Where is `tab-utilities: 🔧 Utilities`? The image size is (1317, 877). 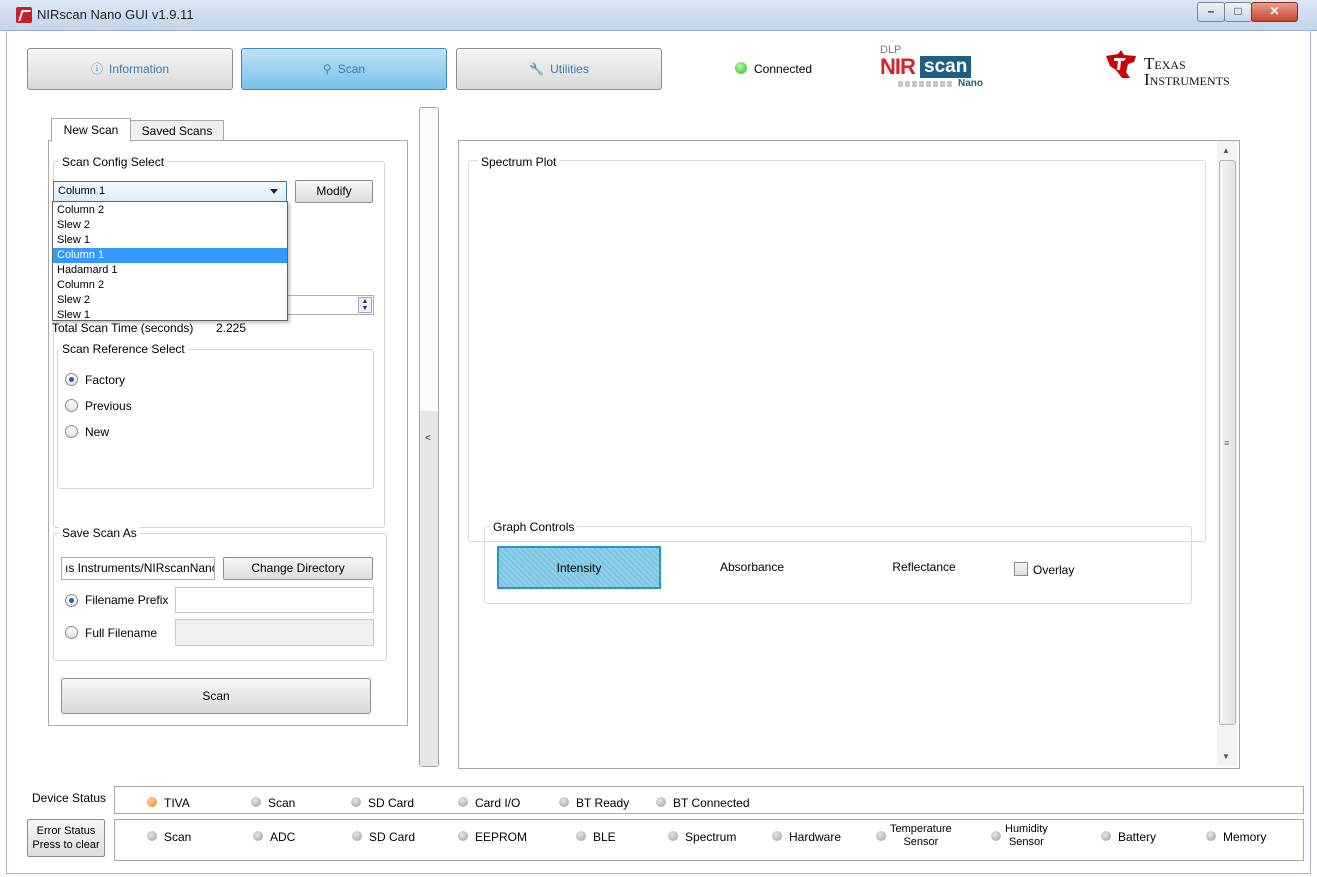
tab-utilities: 🔧 Utilities is located at coordinates (559, 69).